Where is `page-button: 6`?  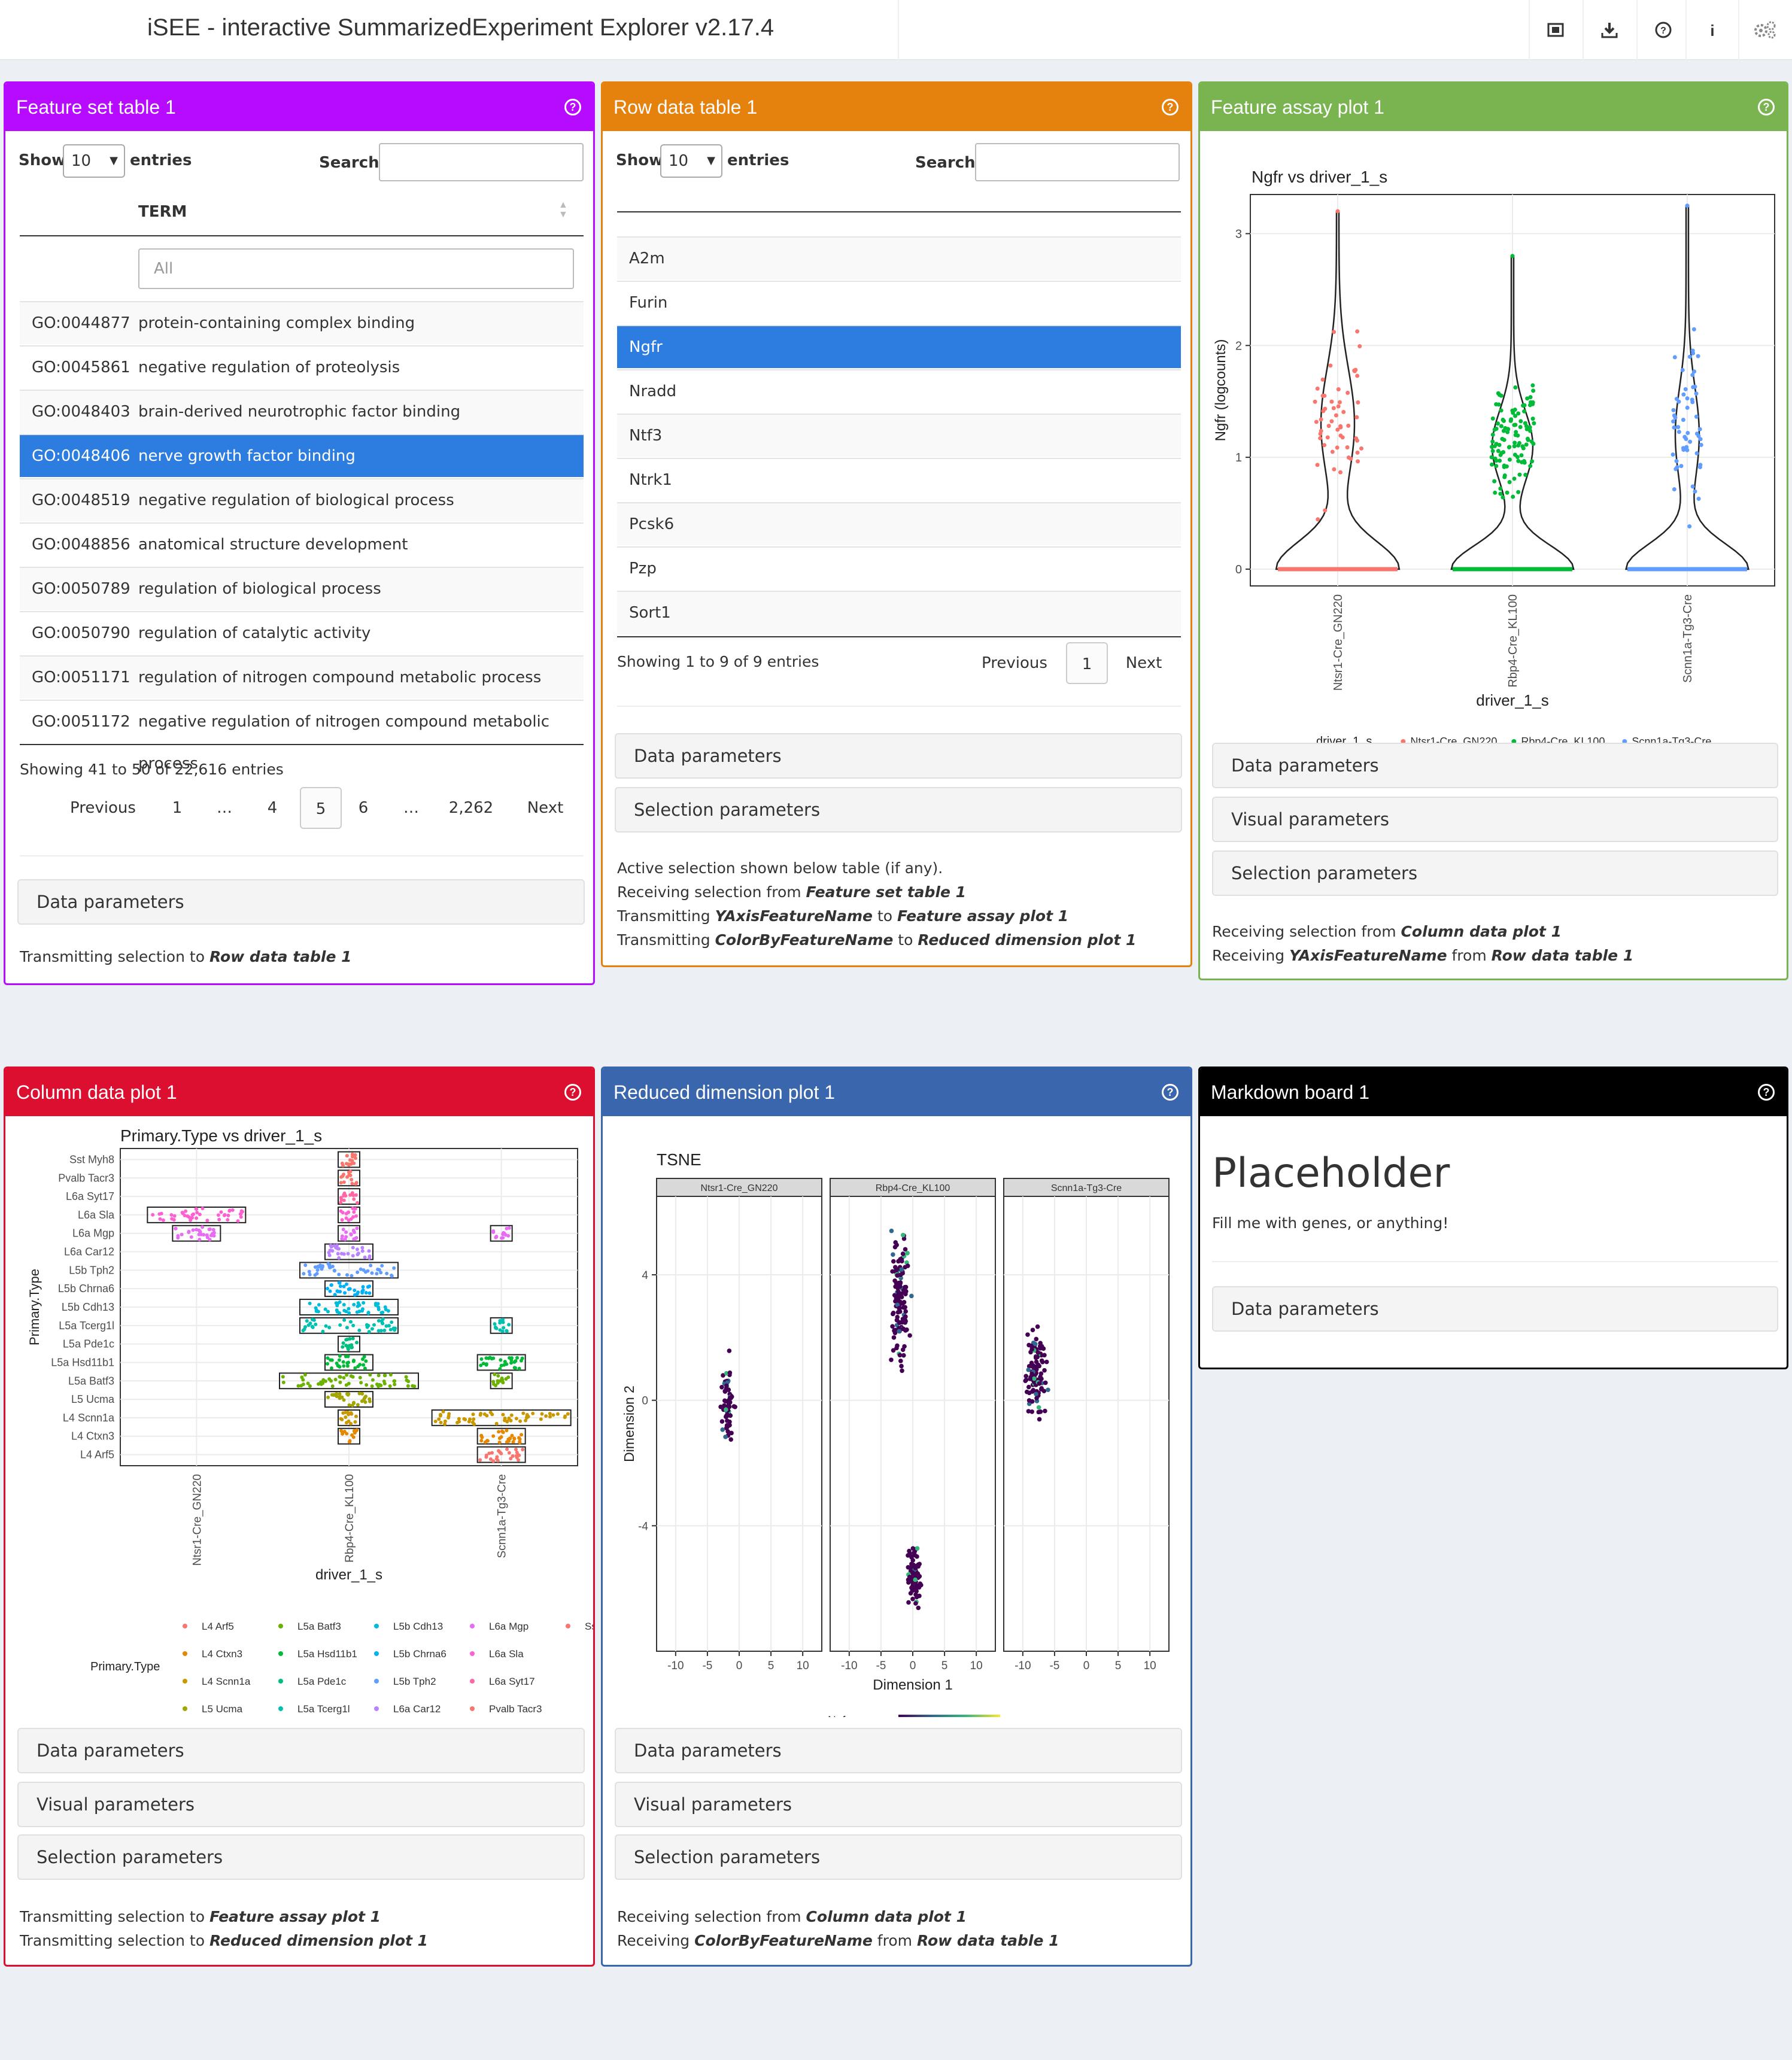 page-button: 6 is located at coordinates (364, 808).